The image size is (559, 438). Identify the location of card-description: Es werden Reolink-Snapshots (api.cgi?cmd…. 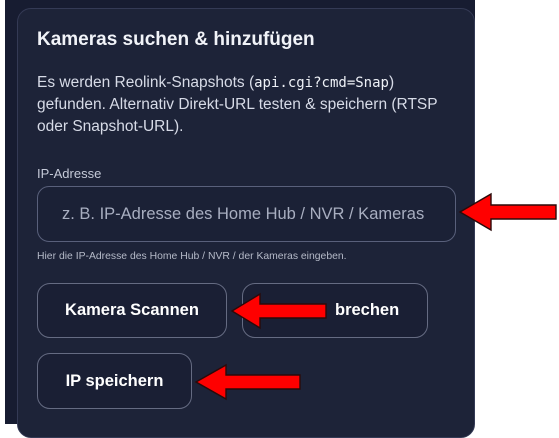
(249, 105).